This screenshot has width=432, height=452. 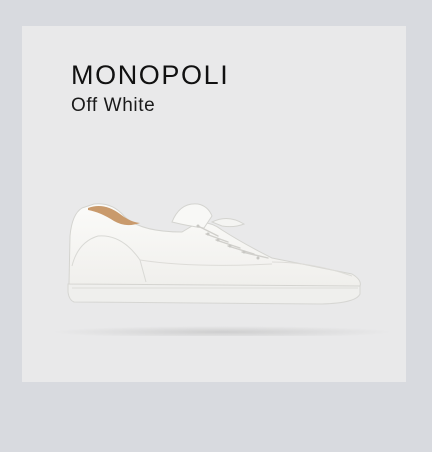 What do you see at coordinates (113, 105) in the screenshot?
I see `product-color: Off White` at bounding box center [113, 105].